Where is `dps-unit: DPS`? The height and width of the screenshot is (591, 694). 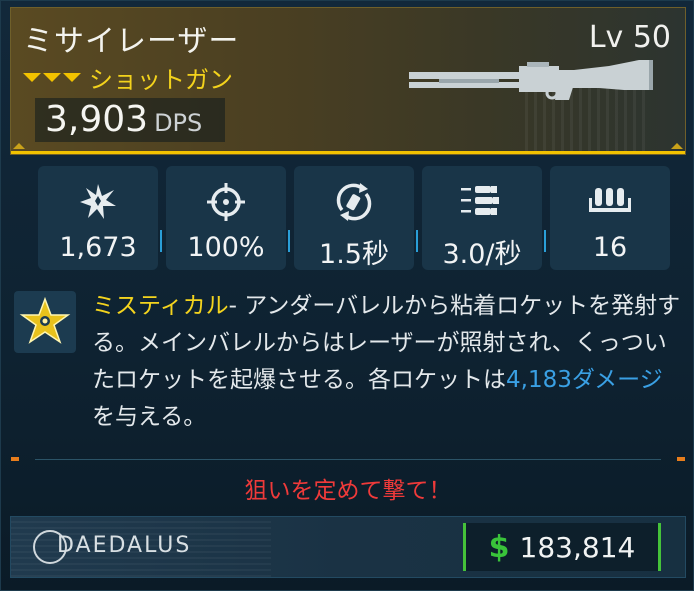
dps-unit: DPS is located at coordinates (178, 123).